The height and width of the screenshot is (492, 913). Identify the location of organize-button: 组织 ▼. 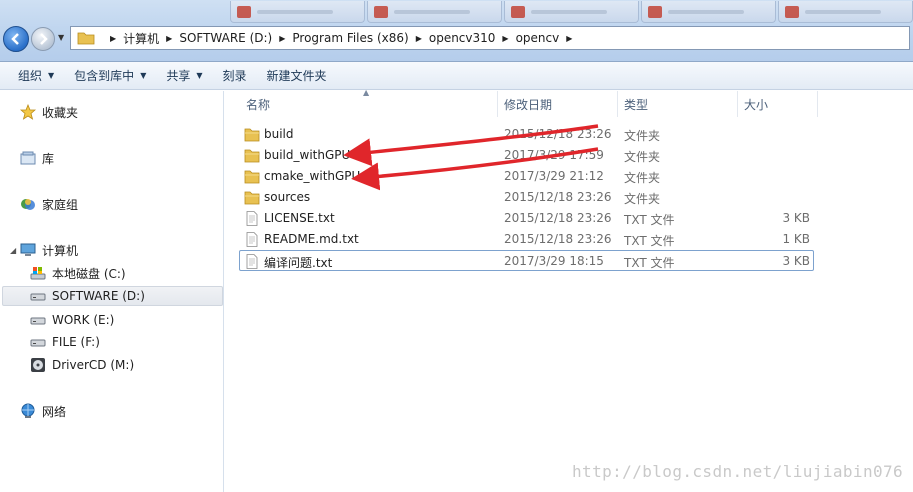
(36, 76).